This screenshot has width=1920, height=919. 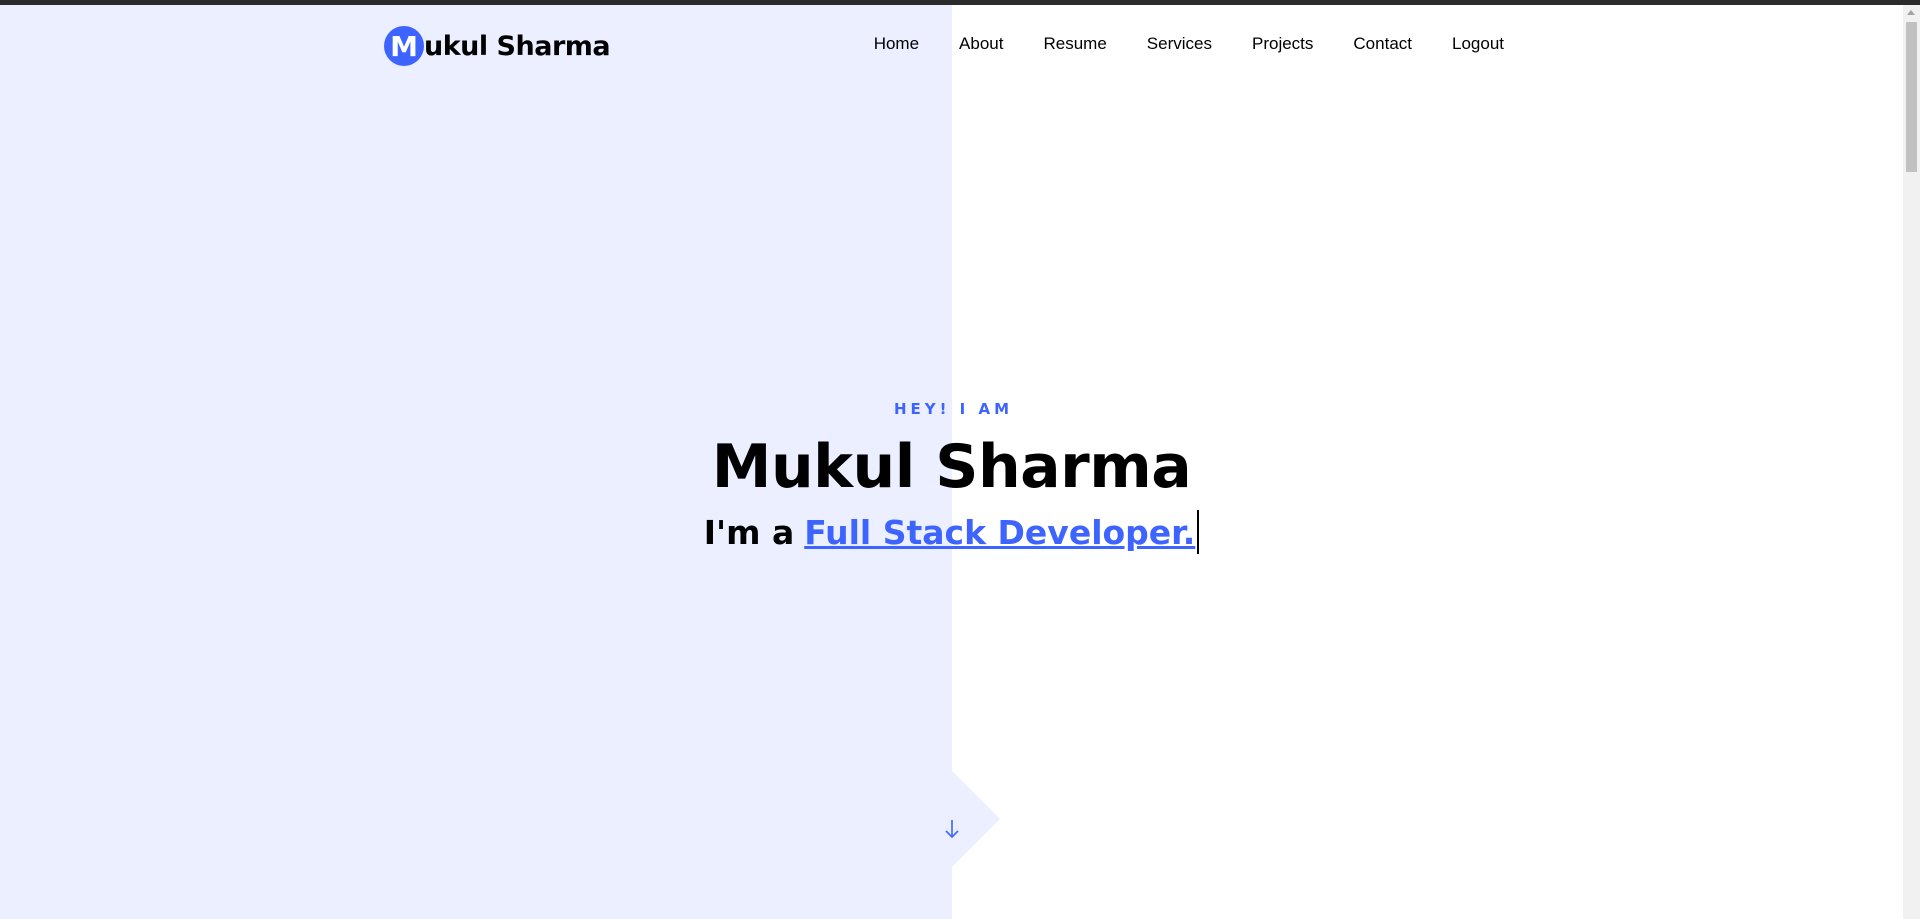 I want to click on nav-about: About, so click(x=981, y=44).